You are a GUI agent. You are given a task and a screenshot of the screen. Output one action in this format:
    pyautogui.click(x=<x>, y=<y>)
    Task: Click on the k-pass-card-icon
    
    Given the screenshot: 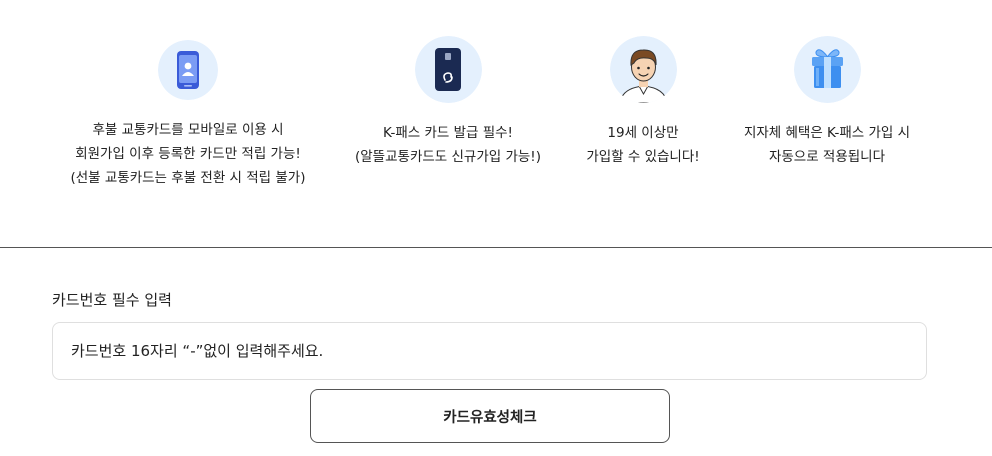 What is the action you would take?
    pyautogui.click(x=448, y=69)
    